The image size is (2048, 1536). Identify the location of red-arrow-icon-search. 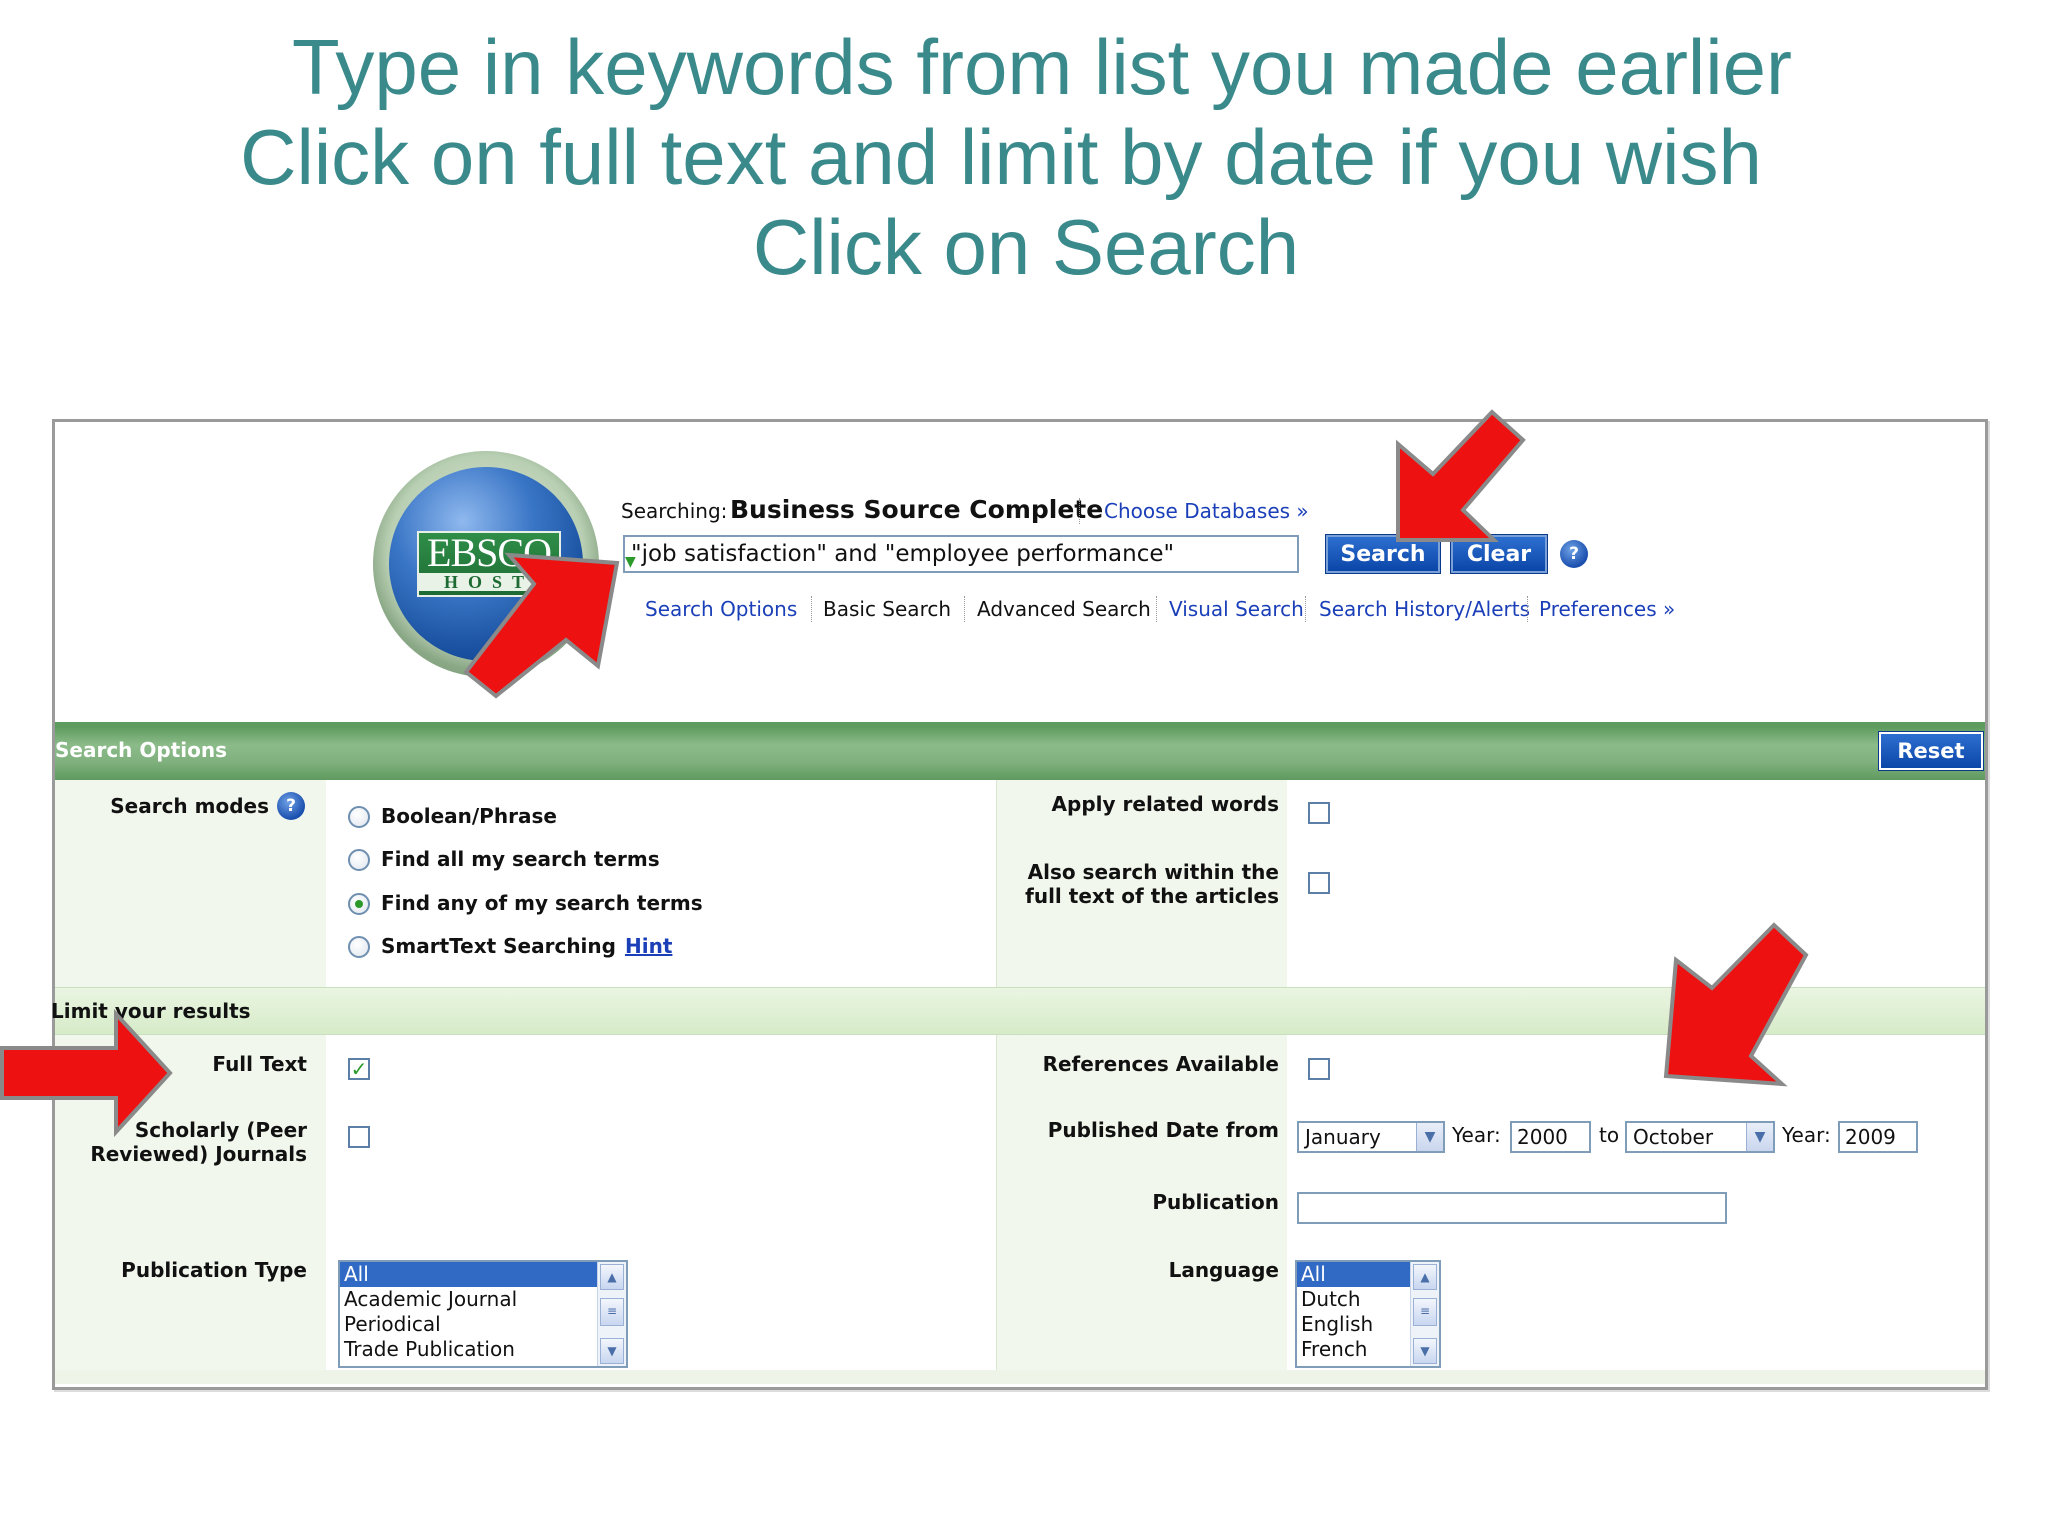
(1461, 475).